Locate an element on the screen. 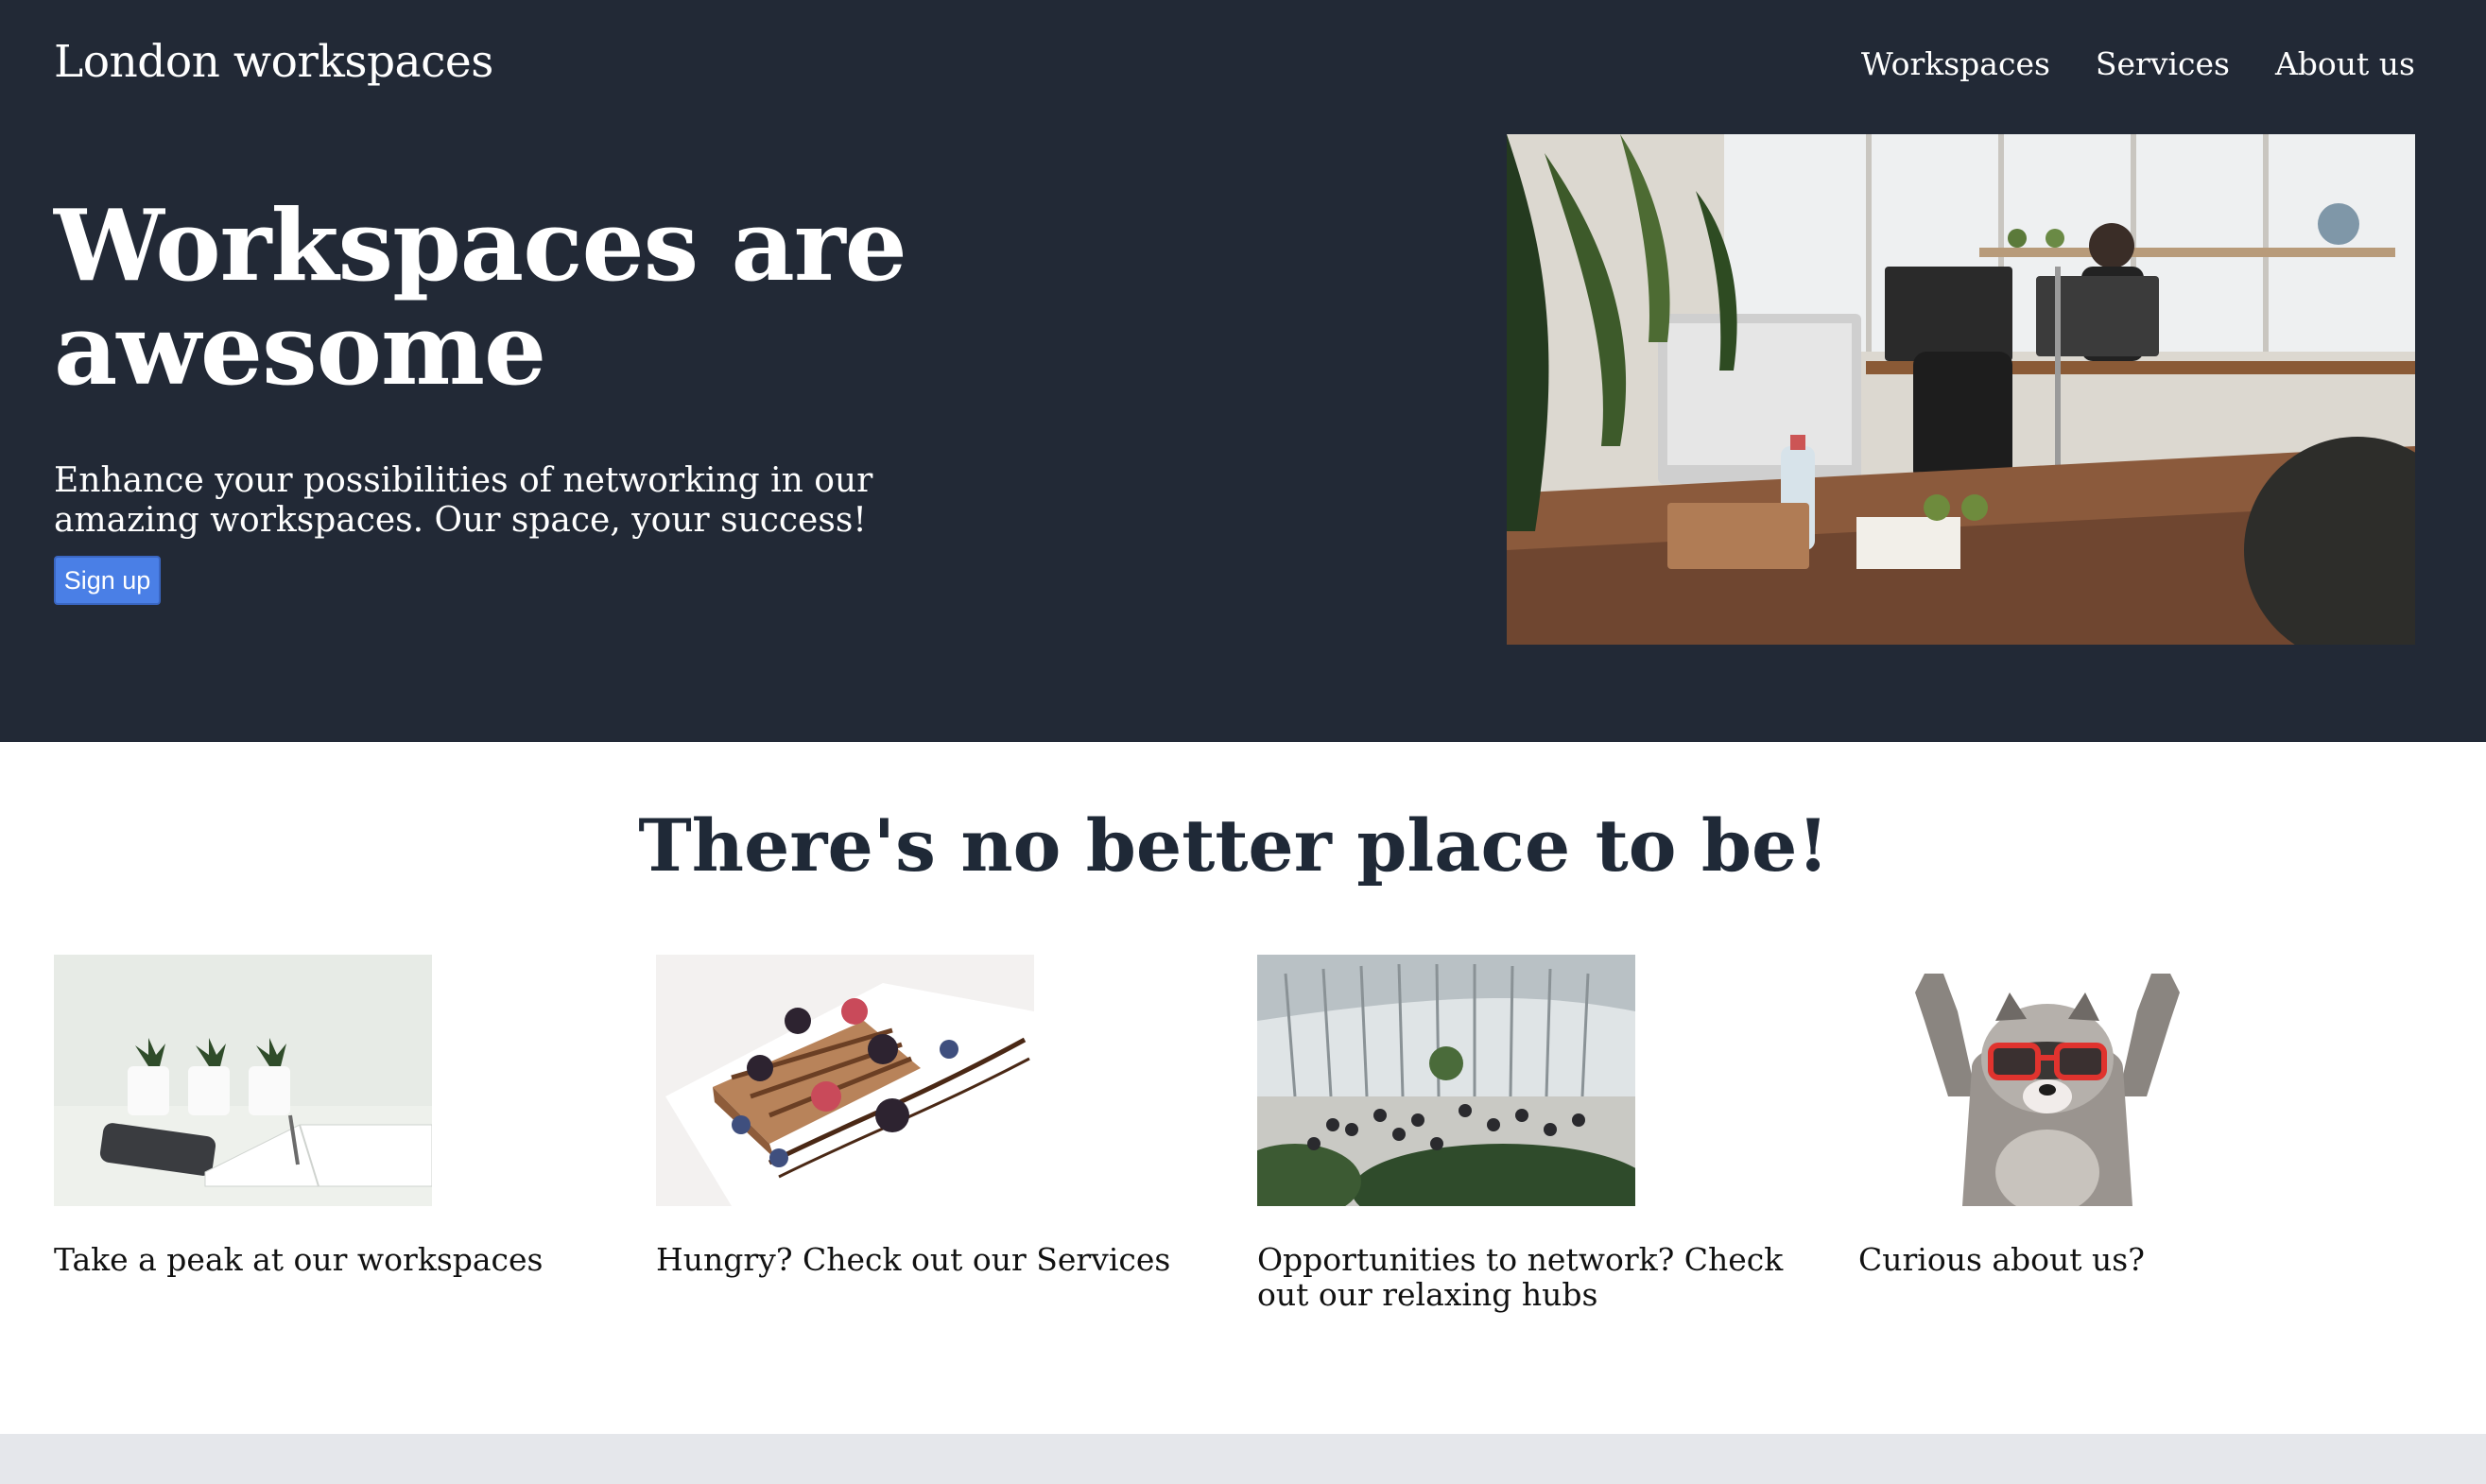 Image resolution: width=2486 pixels, height=1484 pixels. plants-notebook-photo is located at coordinates (243, 1080).